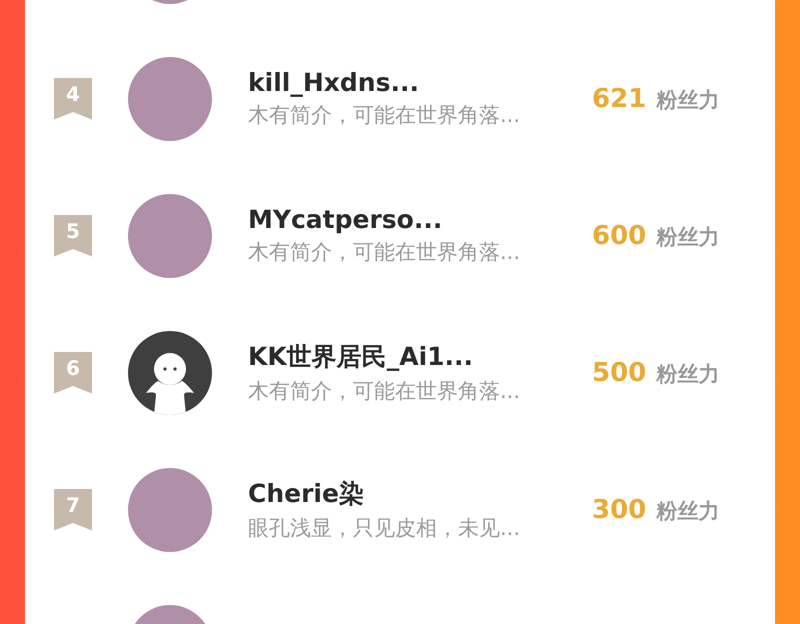  What do you see at coordinates (73, 509) in the screenshot?
I see `rank-ribbon: 7` at bounding box center [73, 509].